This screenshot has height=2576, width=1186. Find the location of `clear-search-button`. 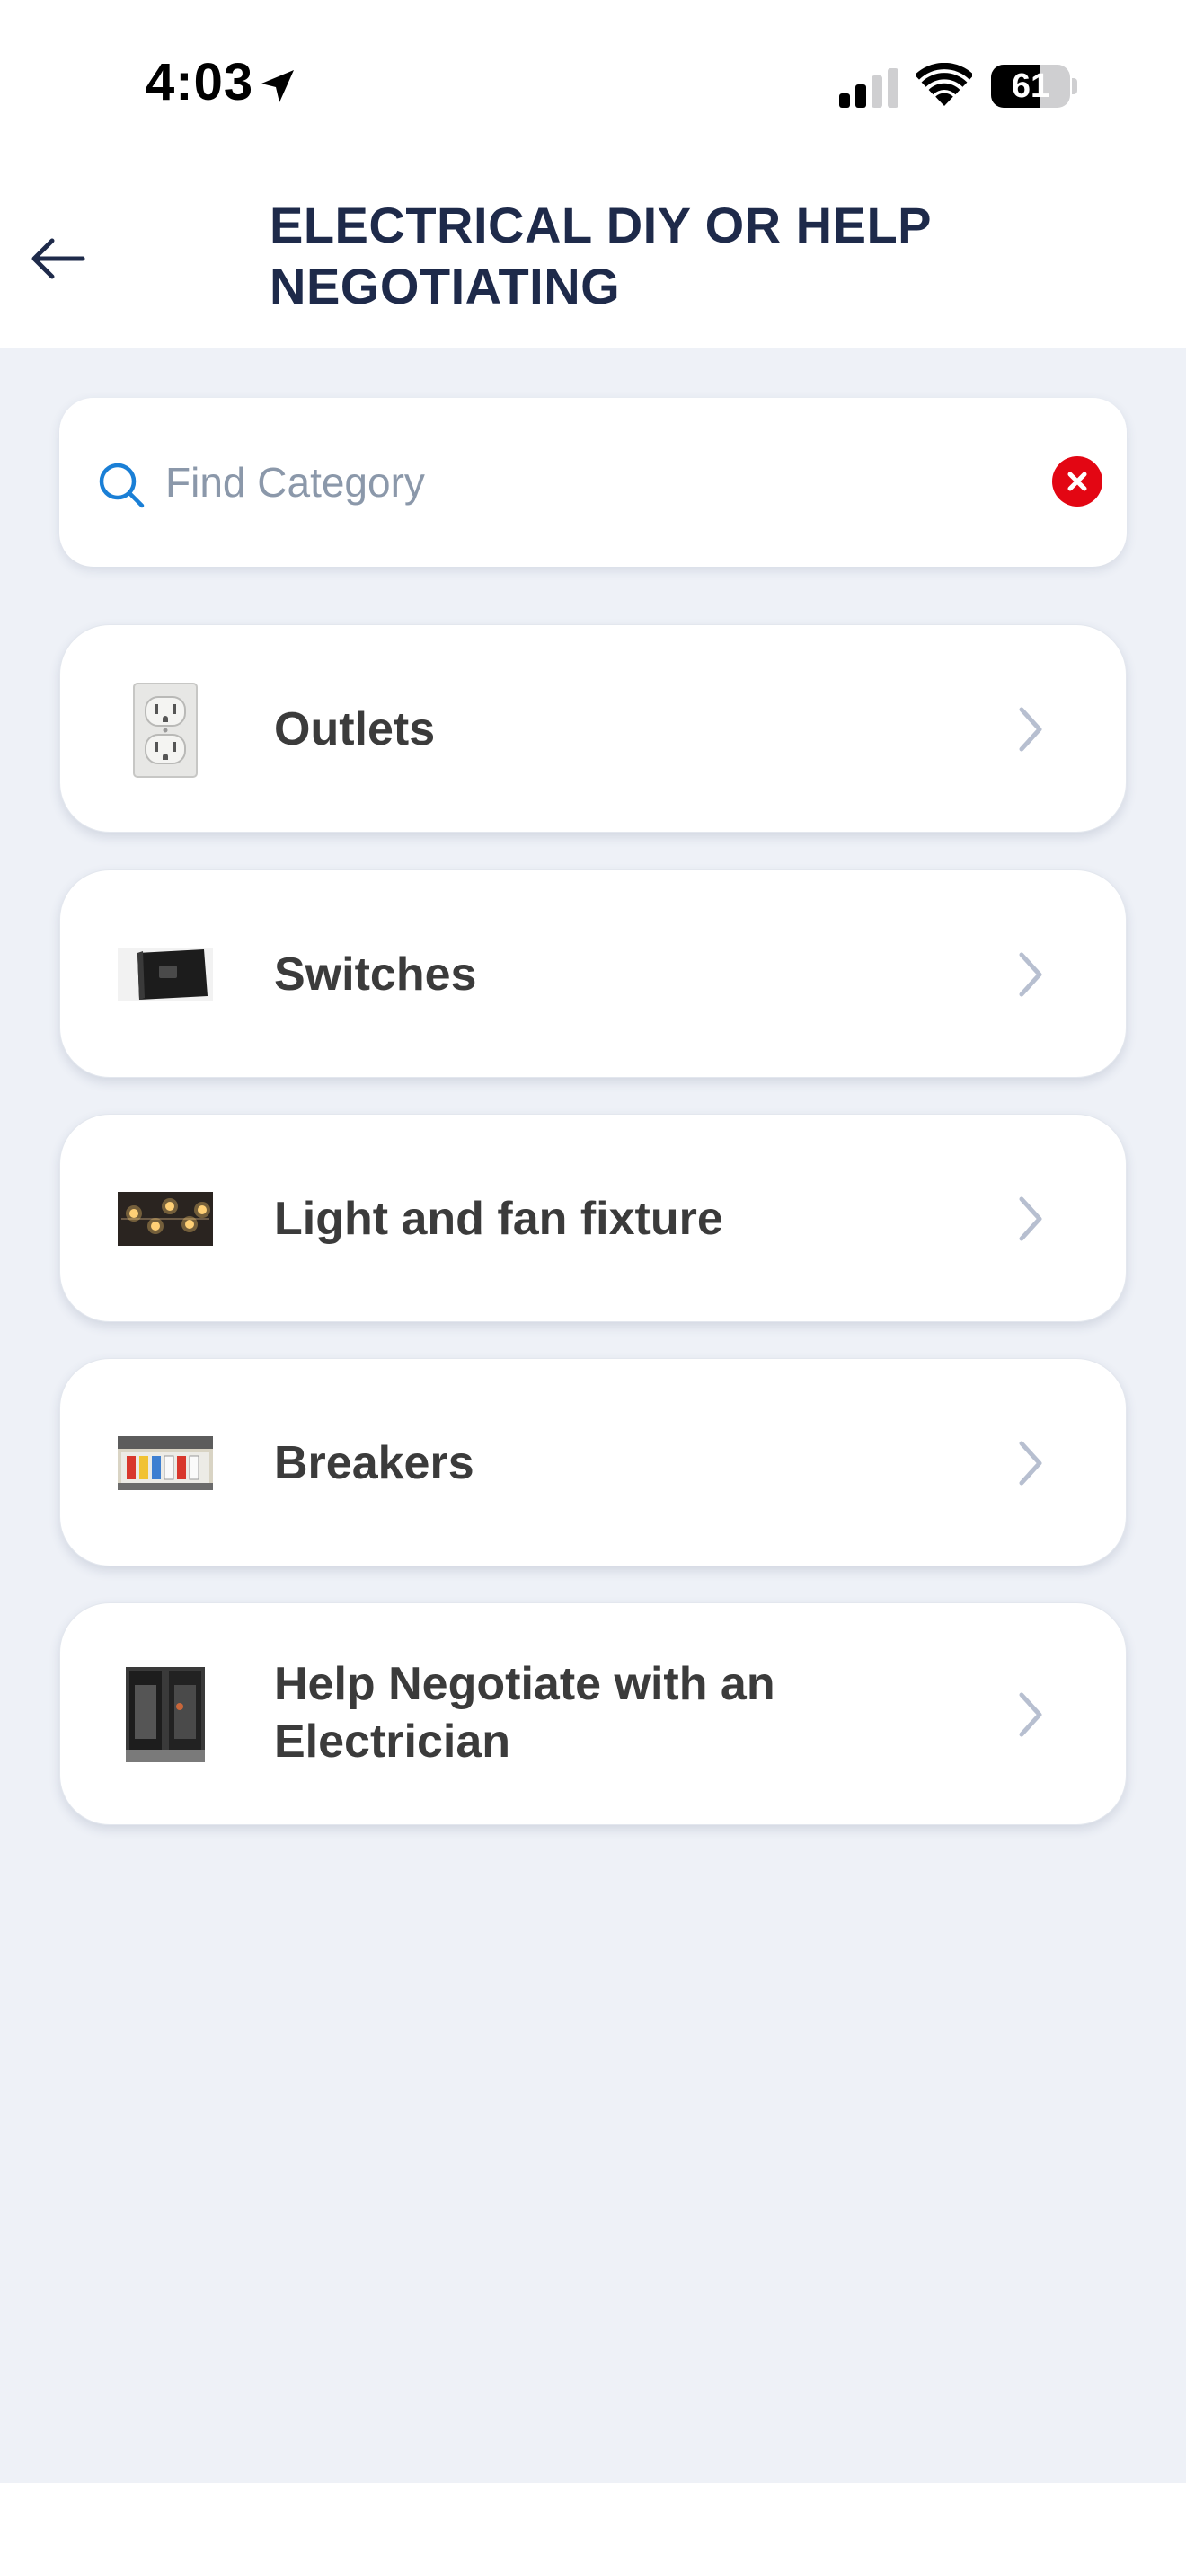

clear-search-button is located at coordinates (1077, 481).